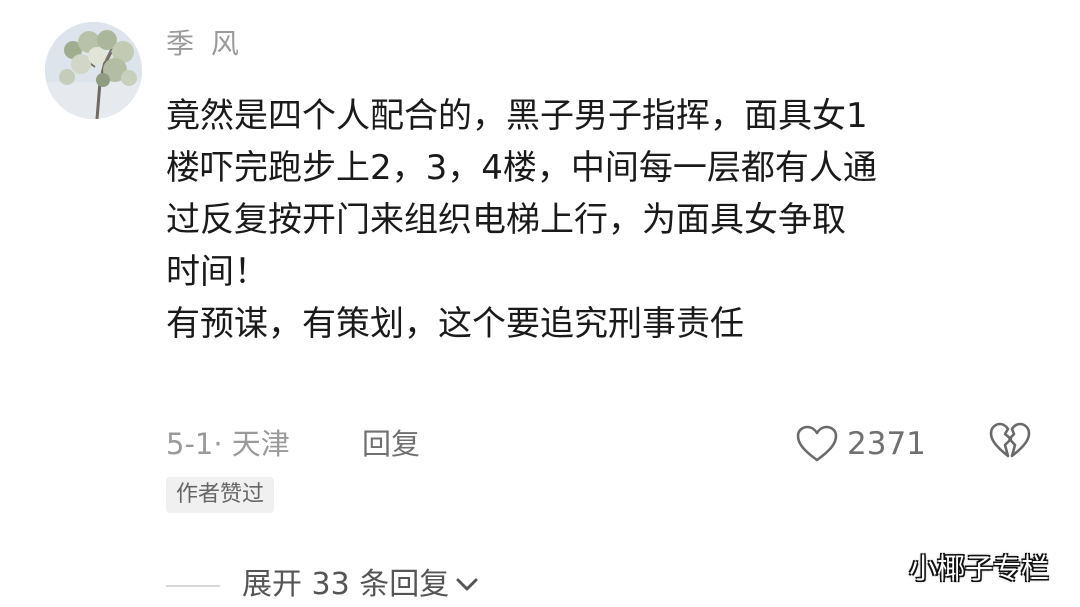 This screenshot has width=1080, height=607. What do you see at coordinates (204, 44) in the screenshot?
I see `username: 季 风` at bounding box center [204, 44].